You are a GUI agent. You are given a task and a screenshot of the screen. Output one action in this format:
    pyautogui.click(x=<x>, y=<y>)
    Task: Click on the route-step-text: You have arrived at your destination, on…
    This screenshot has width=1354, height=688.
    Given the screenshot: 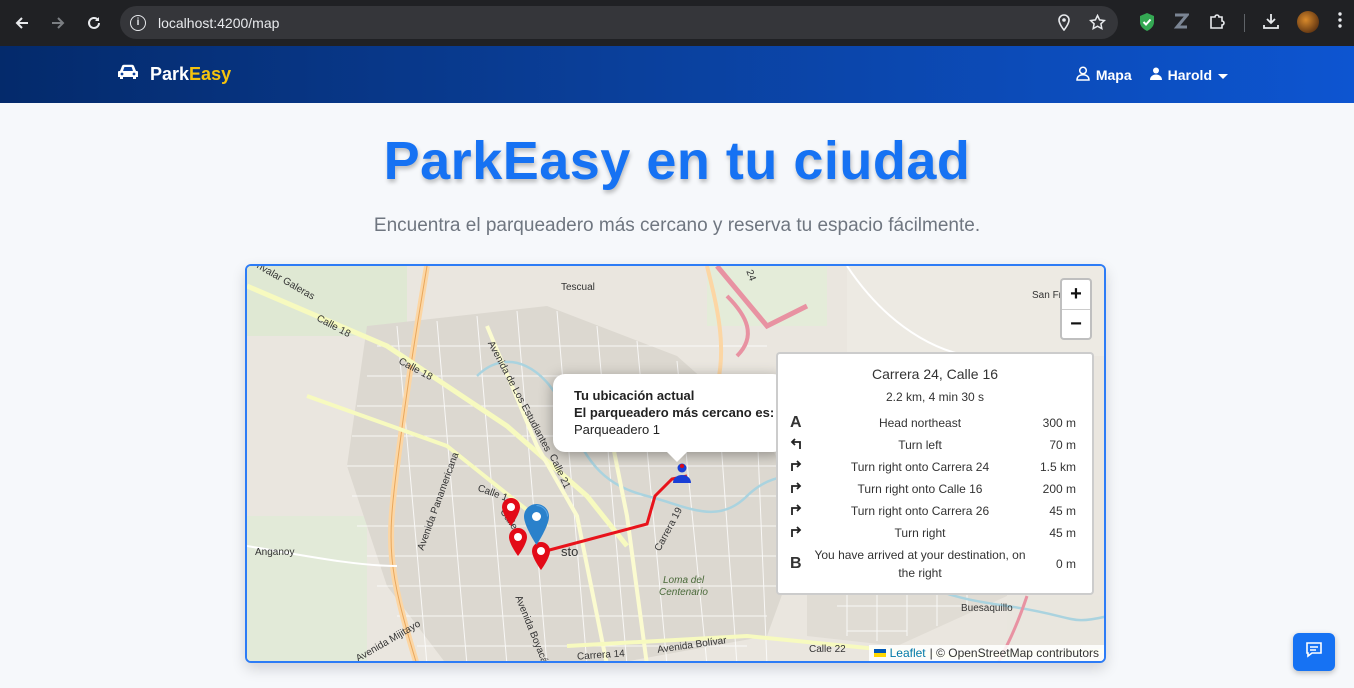 What is the action you would take?
    pyautogui.click(x=920, y=564)
    